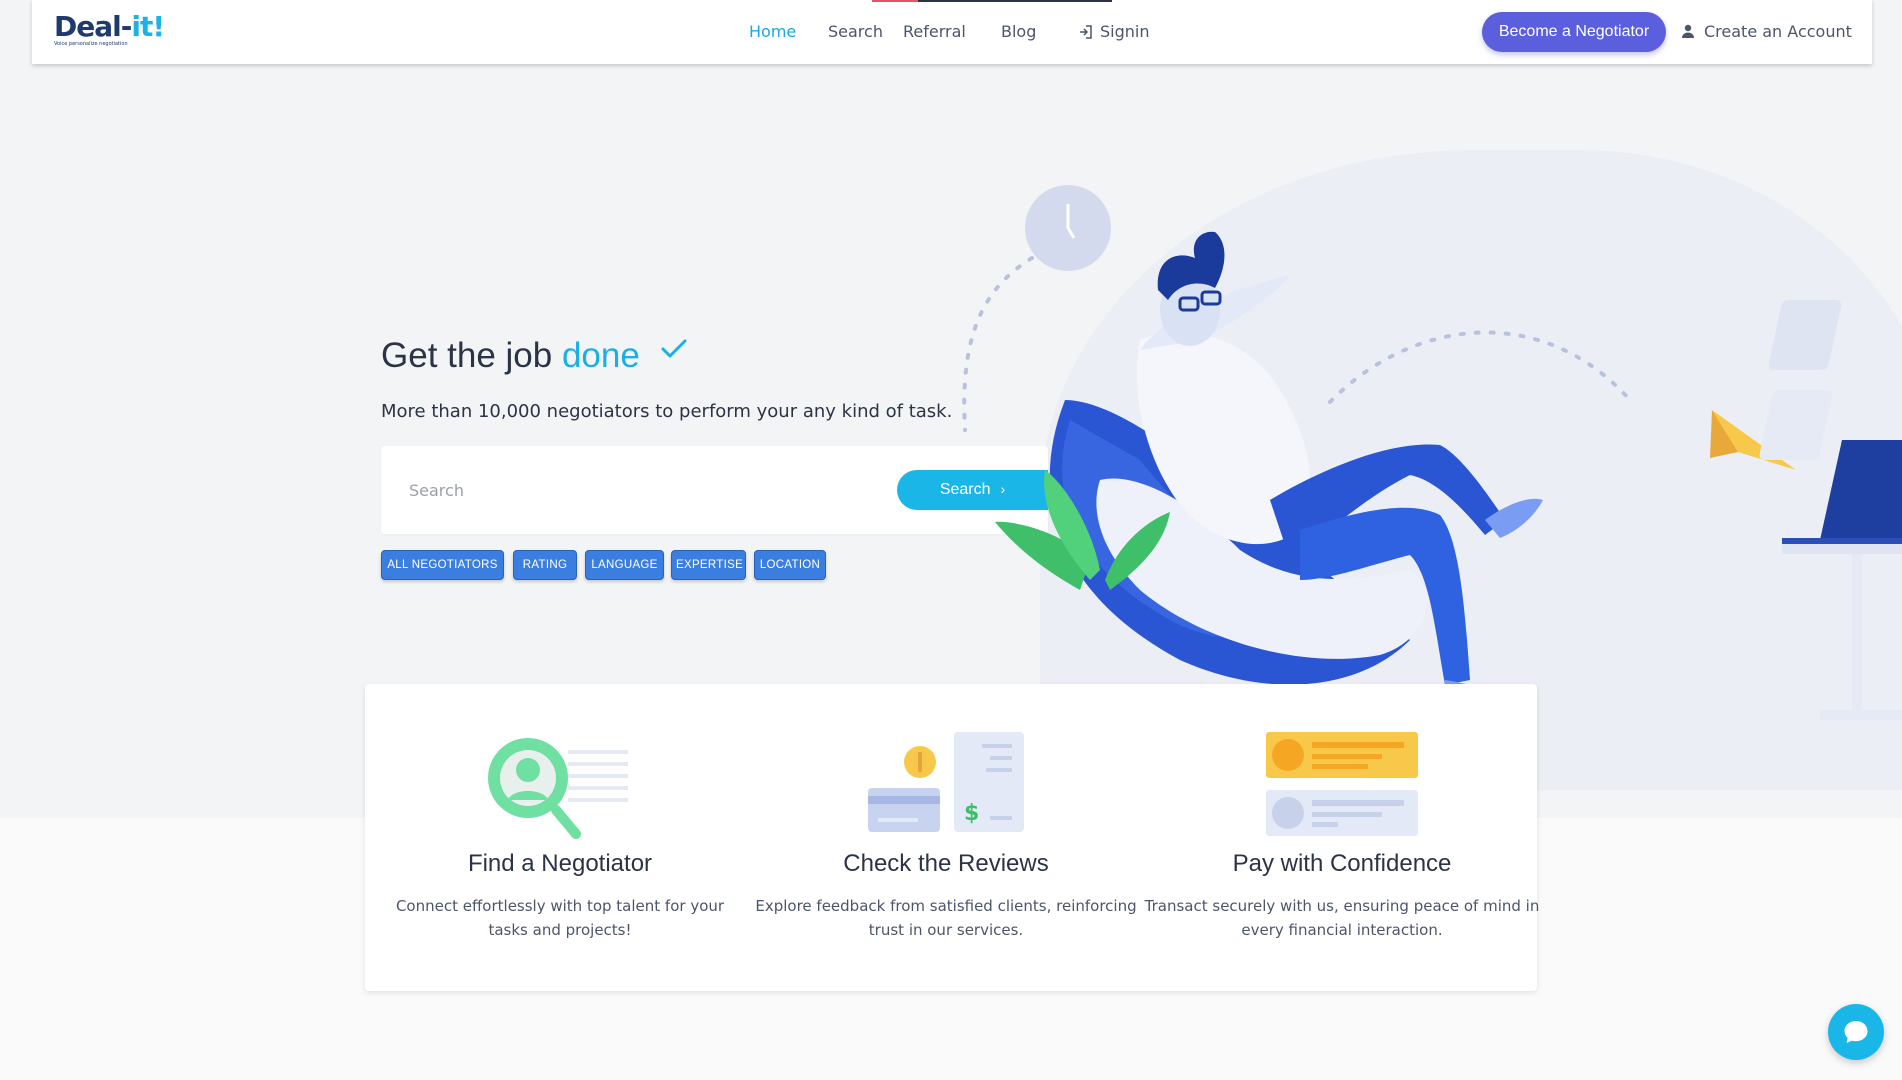 This screenshot has width=1902, height=1080. Describe the element at coordinates (934, 31) in the screenshot. I see `nav-referral: Referral` at that location.